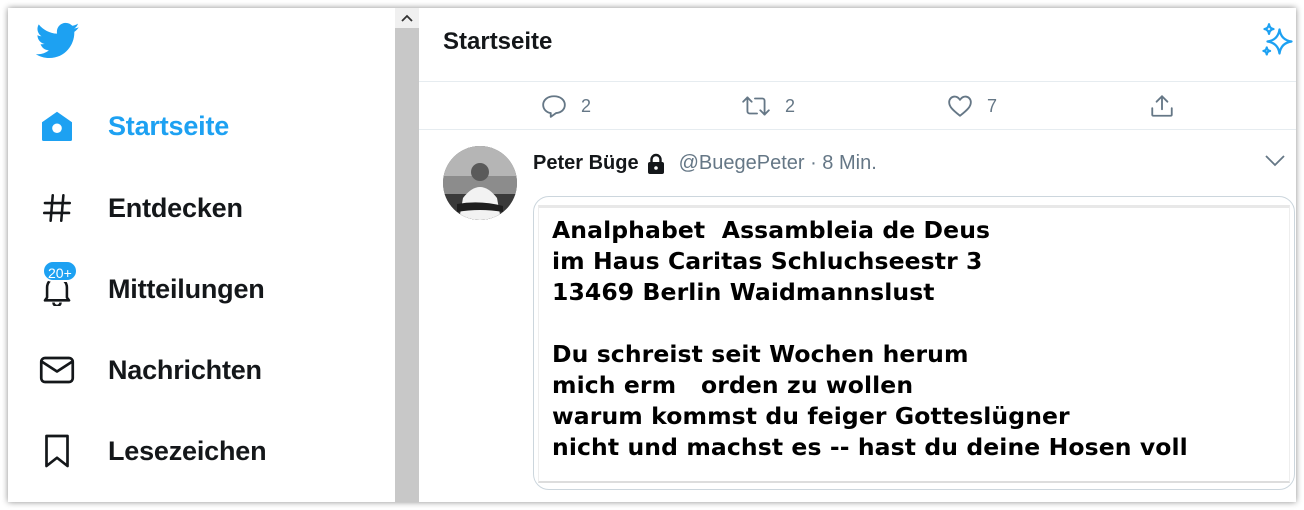 The image size is (1304, 510). I want to click on sidebar-item-label: Lesezeichen, so click(187, 450).